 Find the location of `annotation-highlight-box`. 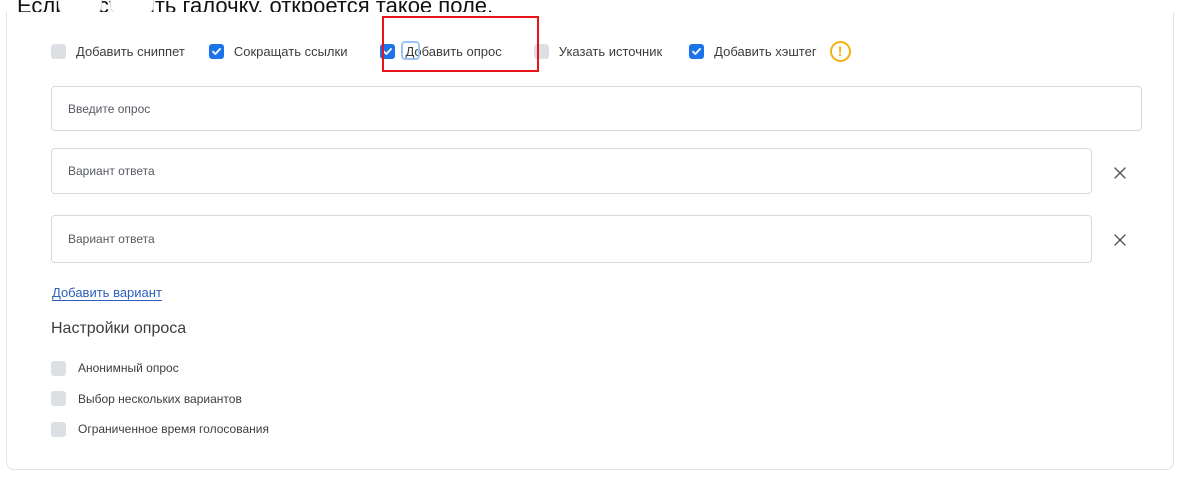

annotation-highlight-box is located at coordinates (460, 44).